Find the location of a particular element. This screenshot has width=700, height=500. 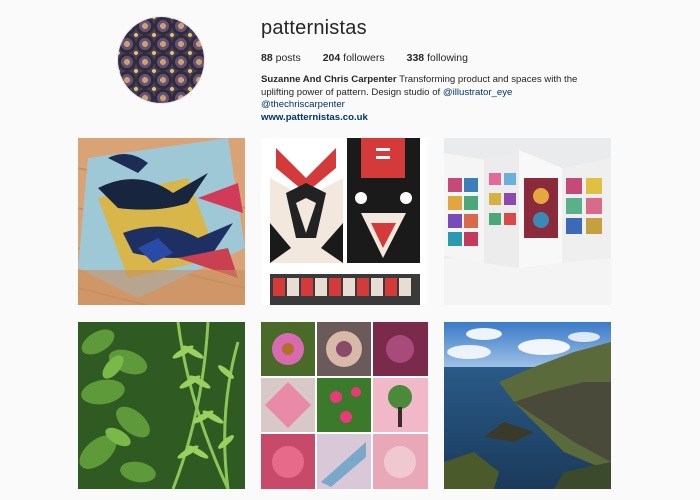

coastal-cliffs-image is located at coordinates (527, 405).